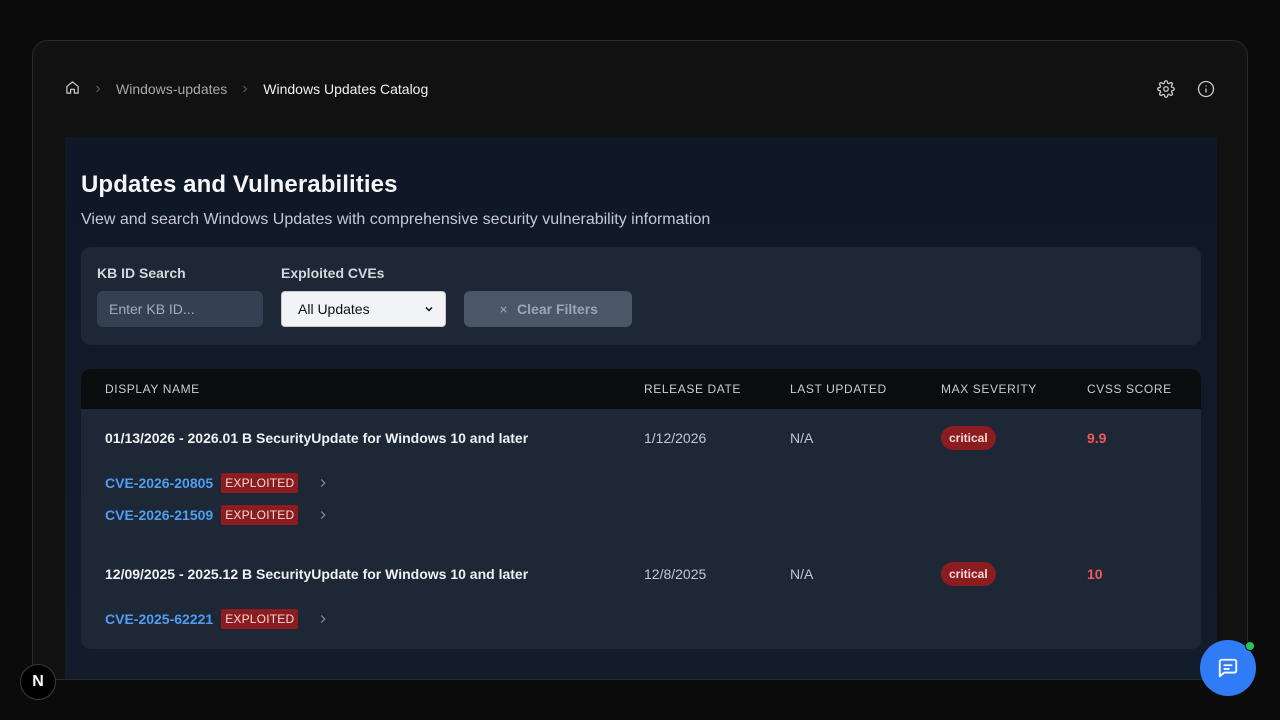 The image size is (1280, 720). What do you see at coordinates (346, 89) in the screenshot?
I see `breadcrumb-item-catalog: Windows Updates Catalog` at bounding box center [346, 89].